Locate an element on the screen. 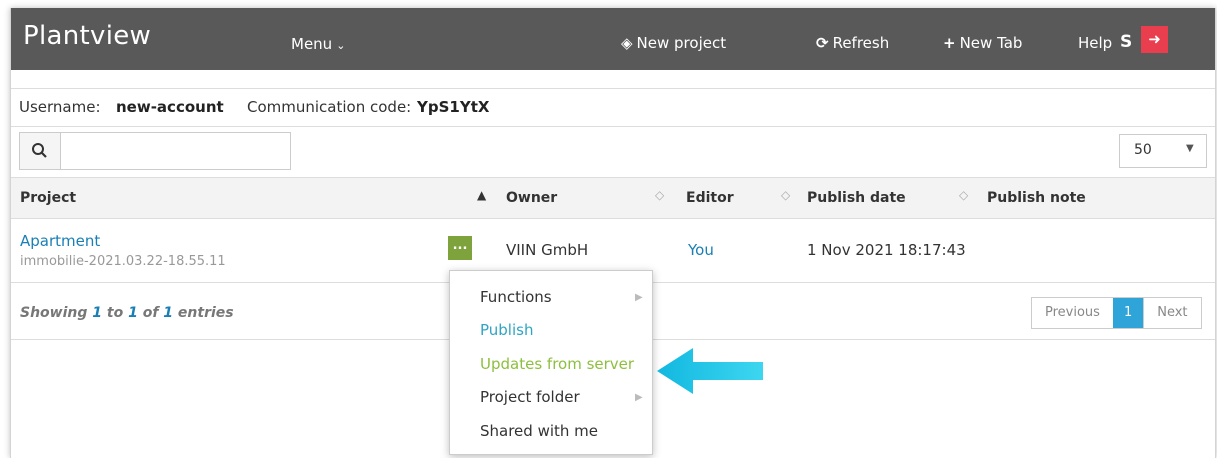 The width and height of the screenshot is (1217, 458). menu-item-updates-from-server: Updates from server is located at coordinates (557, 364).